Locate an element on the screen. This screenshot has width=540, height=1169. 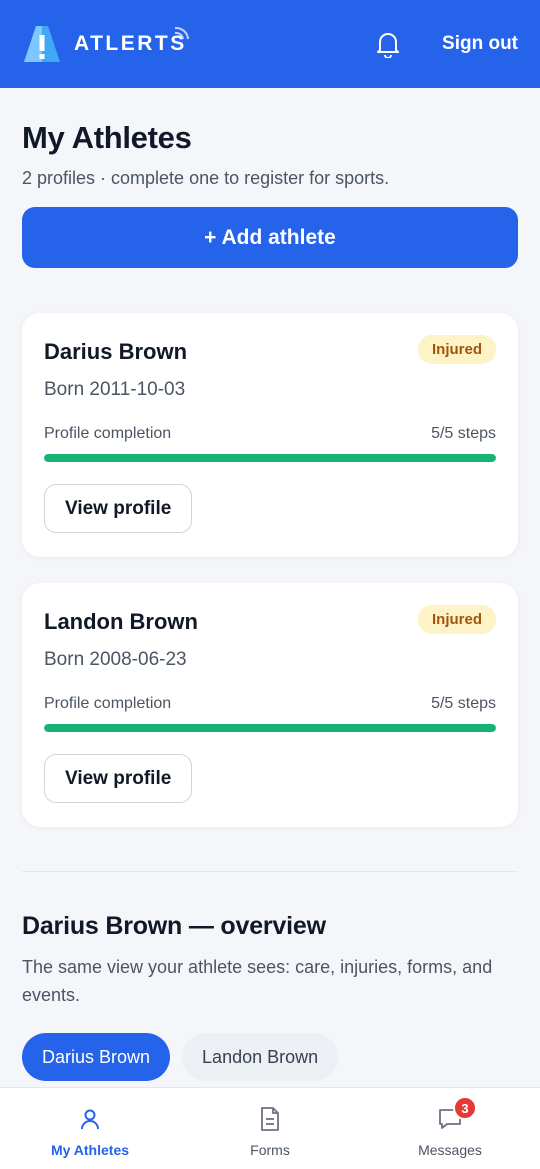
brand: ATLERTS is located at coordinates (105, 44).